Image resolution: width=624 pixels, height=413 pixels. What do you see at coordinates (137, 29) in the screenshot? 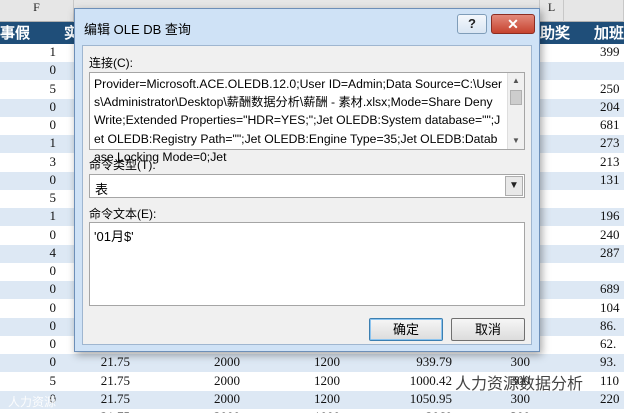
I see `dialog-title: 编辑 OLE DB 查询` at bounding box center [137, 29].